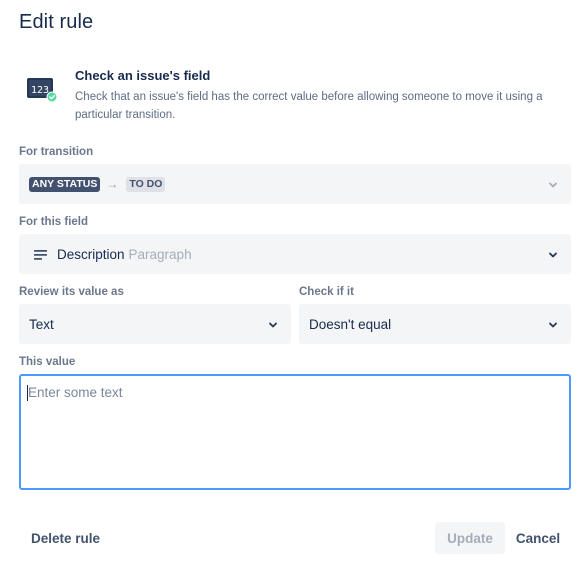  What do you see at coordinates (350, 324) in the screenshot?
I see `check-value: Doesn't equal` at bounding box center [350, 324].